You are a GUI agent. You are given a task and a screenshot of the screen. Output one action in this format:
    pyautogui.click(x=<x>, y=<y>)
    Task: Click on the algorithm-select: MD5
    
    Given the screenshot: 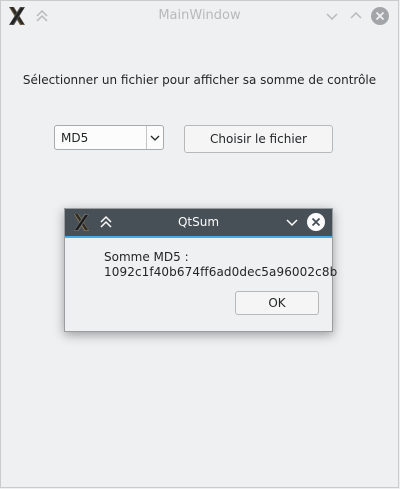 What is the action you would take?
    pyautogui.click(x=109, y=137)
    